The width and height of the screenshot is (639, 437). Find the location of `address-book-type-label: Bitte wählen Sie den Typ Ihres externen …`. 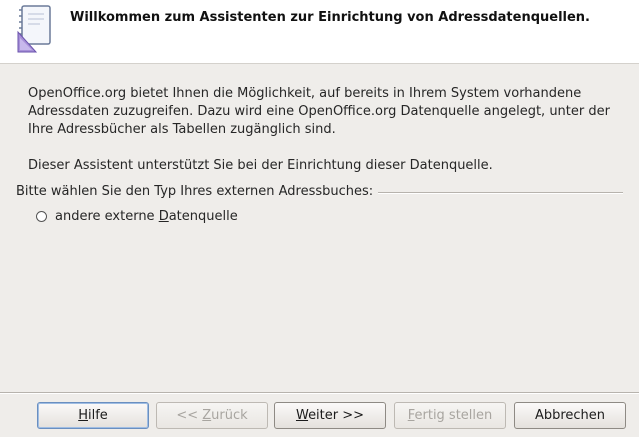

address-book-type-label: Bitte wählen Sie den Typ Ihres externen … is located at coordinates (195, 191).